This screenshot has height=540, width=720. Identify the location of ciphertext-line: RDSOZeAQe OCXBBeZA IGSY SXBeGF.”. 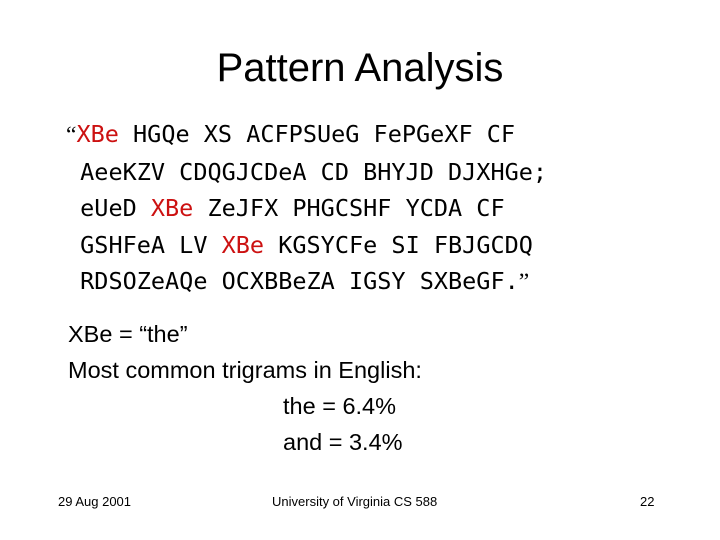
(306, 282).